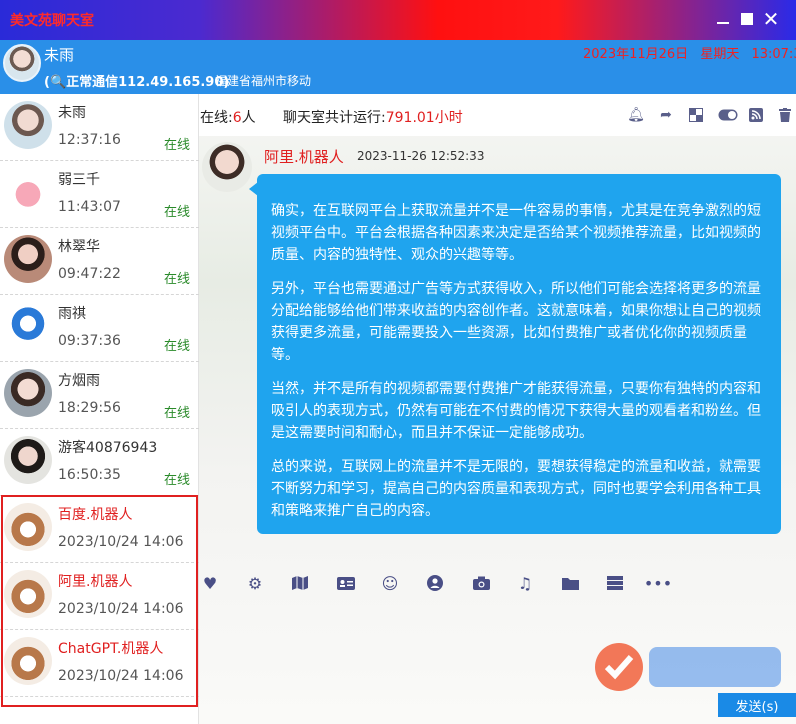 This screenshot has width=796, height=724. Describe the element at coordinates (89, 408) in the screenshot. I see `contact-time: 18:29:56` at that location.